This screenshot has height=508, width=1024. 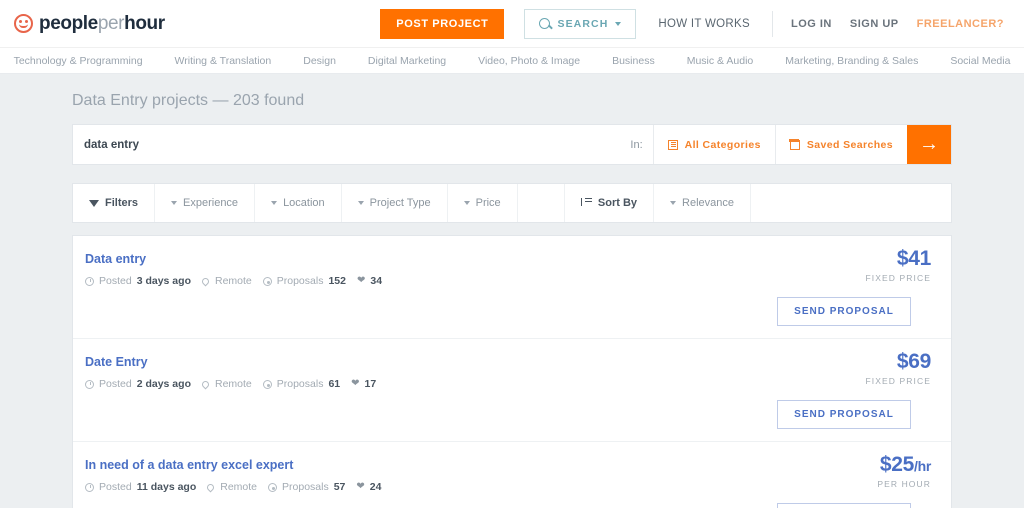 What do you see at coordinates (633, 61) in the screenshot?
I see `category-nav-item-business: Business` at bounding box center [633, 61].